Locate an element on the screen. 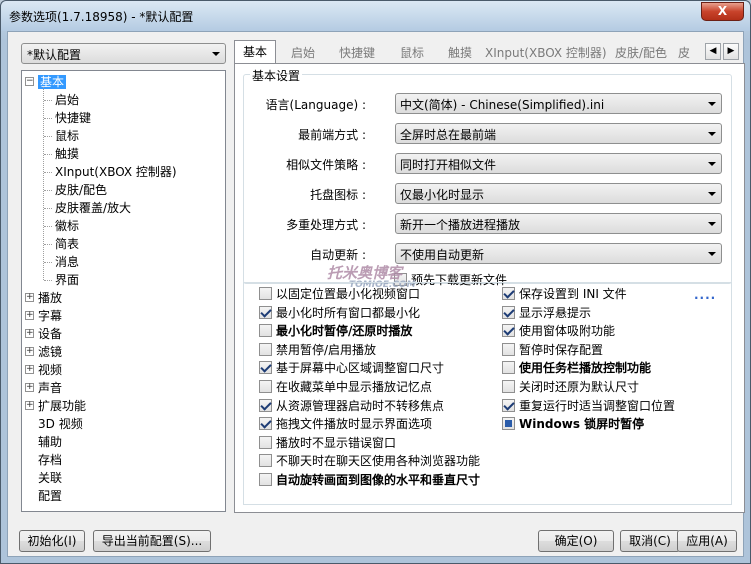 This screenshot has height=564, width=751. option-checkbox: 最小化时所有窗口都最小化 is located at coordinates (339, 314).